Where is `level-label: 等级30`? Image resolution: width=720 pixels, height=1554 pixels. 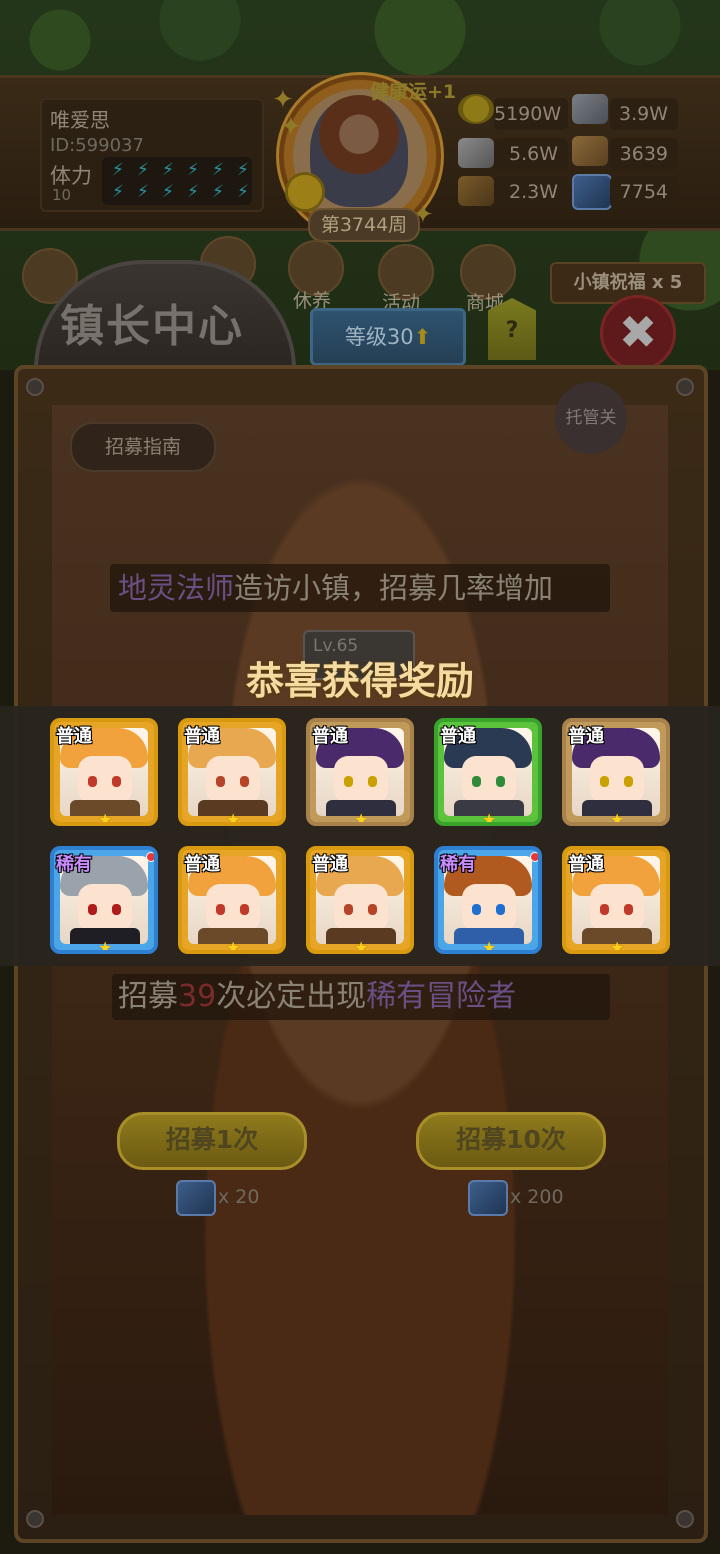 level-label: 等级30 is located at coordinates (379, 337).